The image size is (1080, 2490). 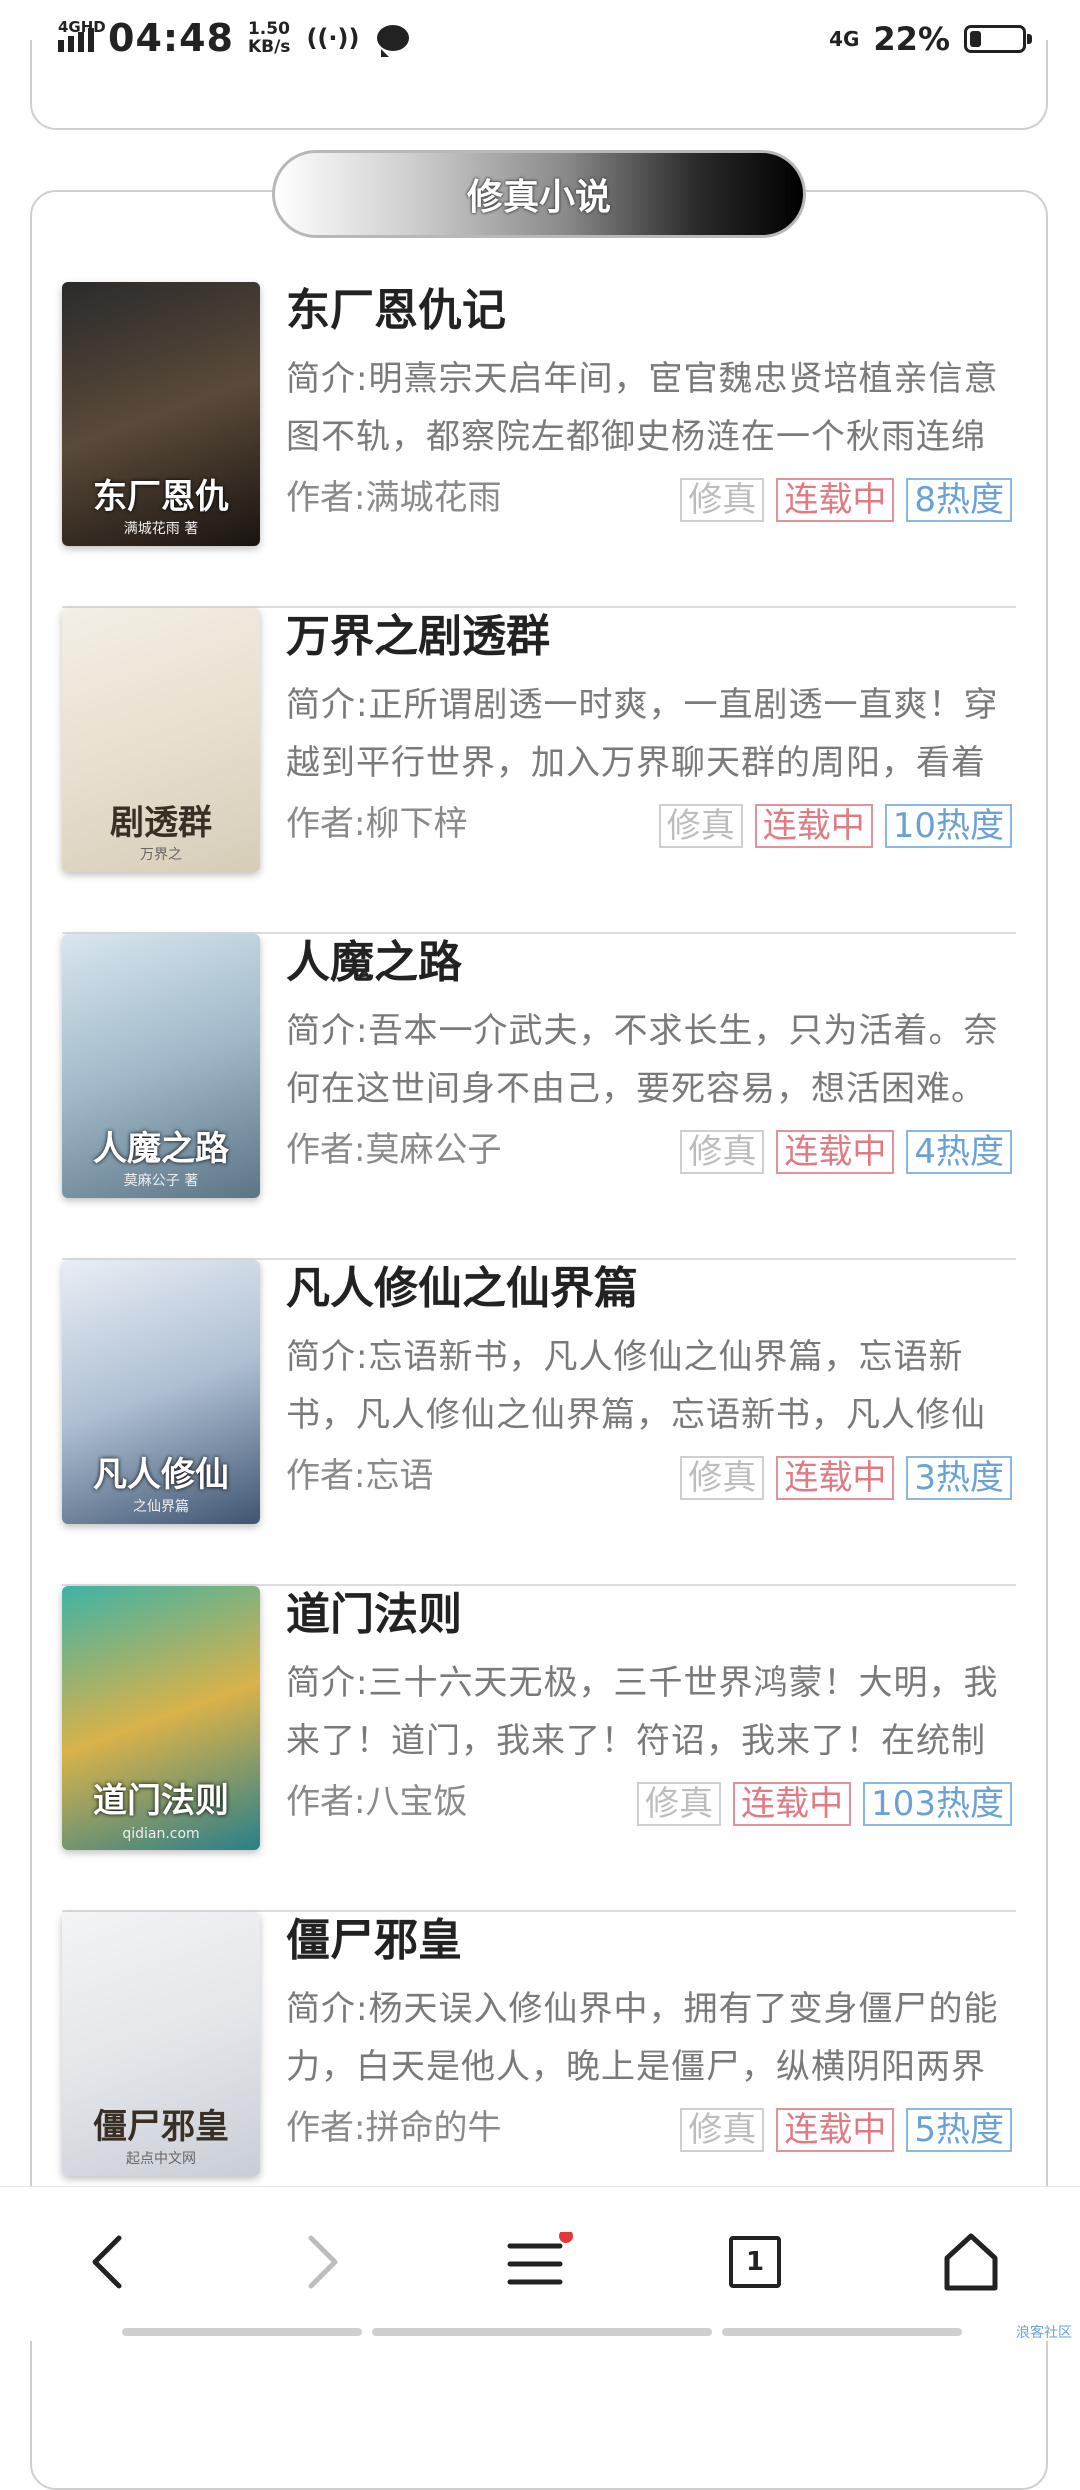 I want to click on section-title-pill: 修真小说, so click(x=539, y=194).